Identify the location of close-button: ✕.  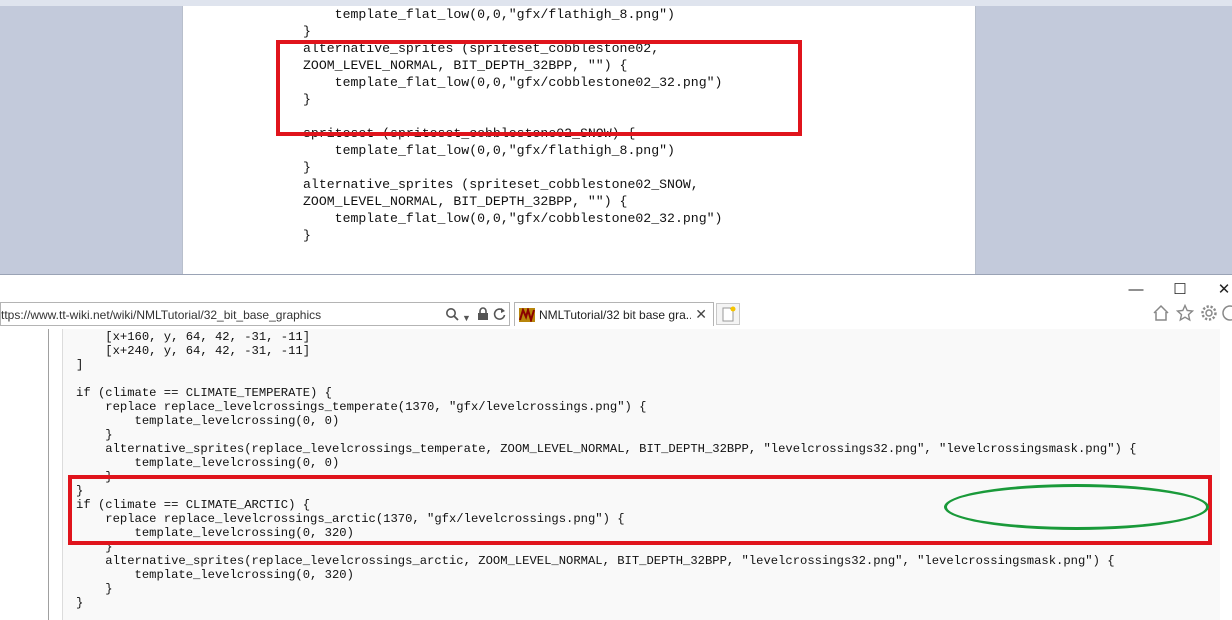
(1219, 290).